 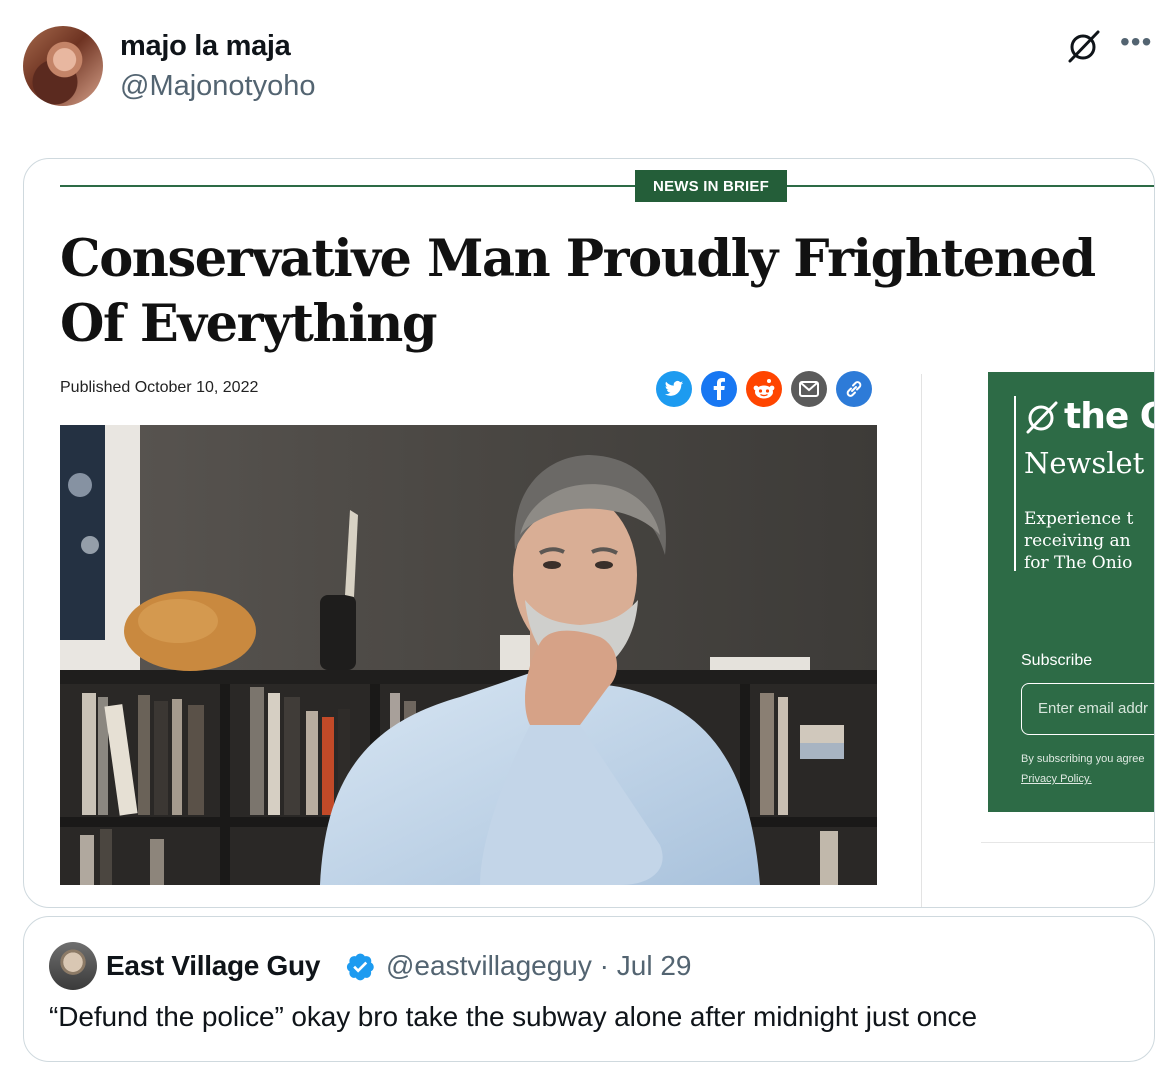 What do you see at coordinates (719, 389) in the screenshot?
I see `facebook-icon` at bounding box center [719, 389].